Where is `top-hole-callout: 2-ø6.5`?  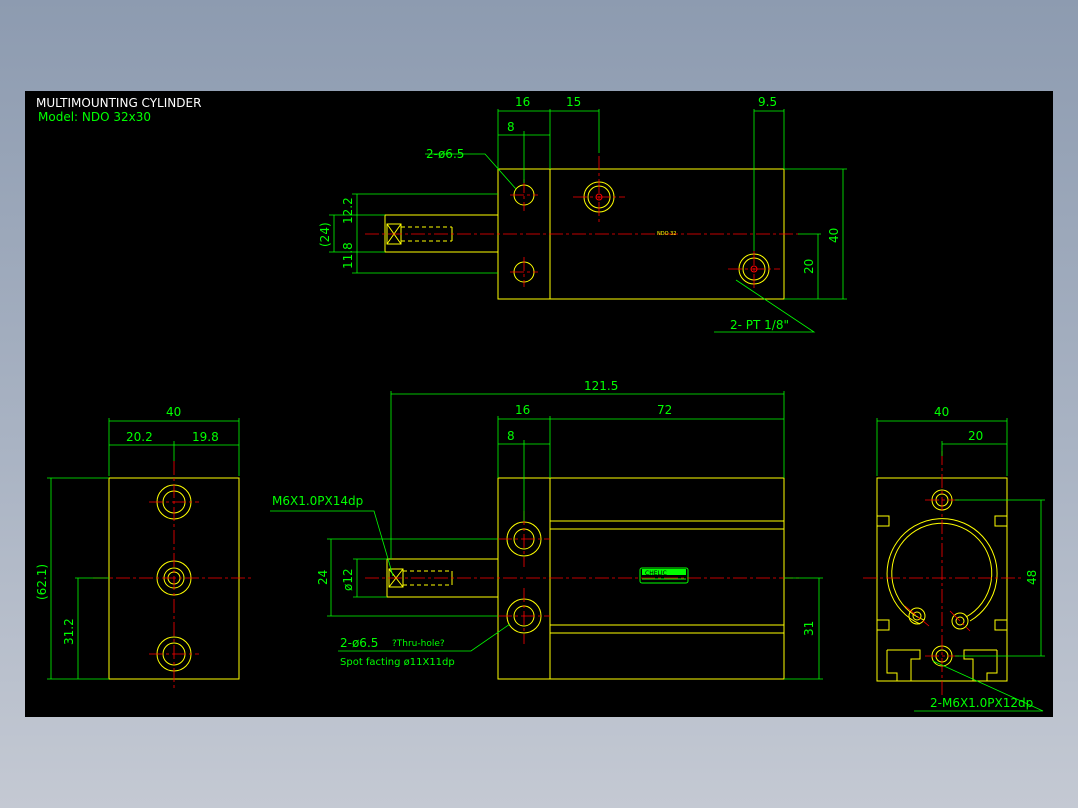
top-hole-callout: 2-ø6.5 is located at coordinates (445, 154).